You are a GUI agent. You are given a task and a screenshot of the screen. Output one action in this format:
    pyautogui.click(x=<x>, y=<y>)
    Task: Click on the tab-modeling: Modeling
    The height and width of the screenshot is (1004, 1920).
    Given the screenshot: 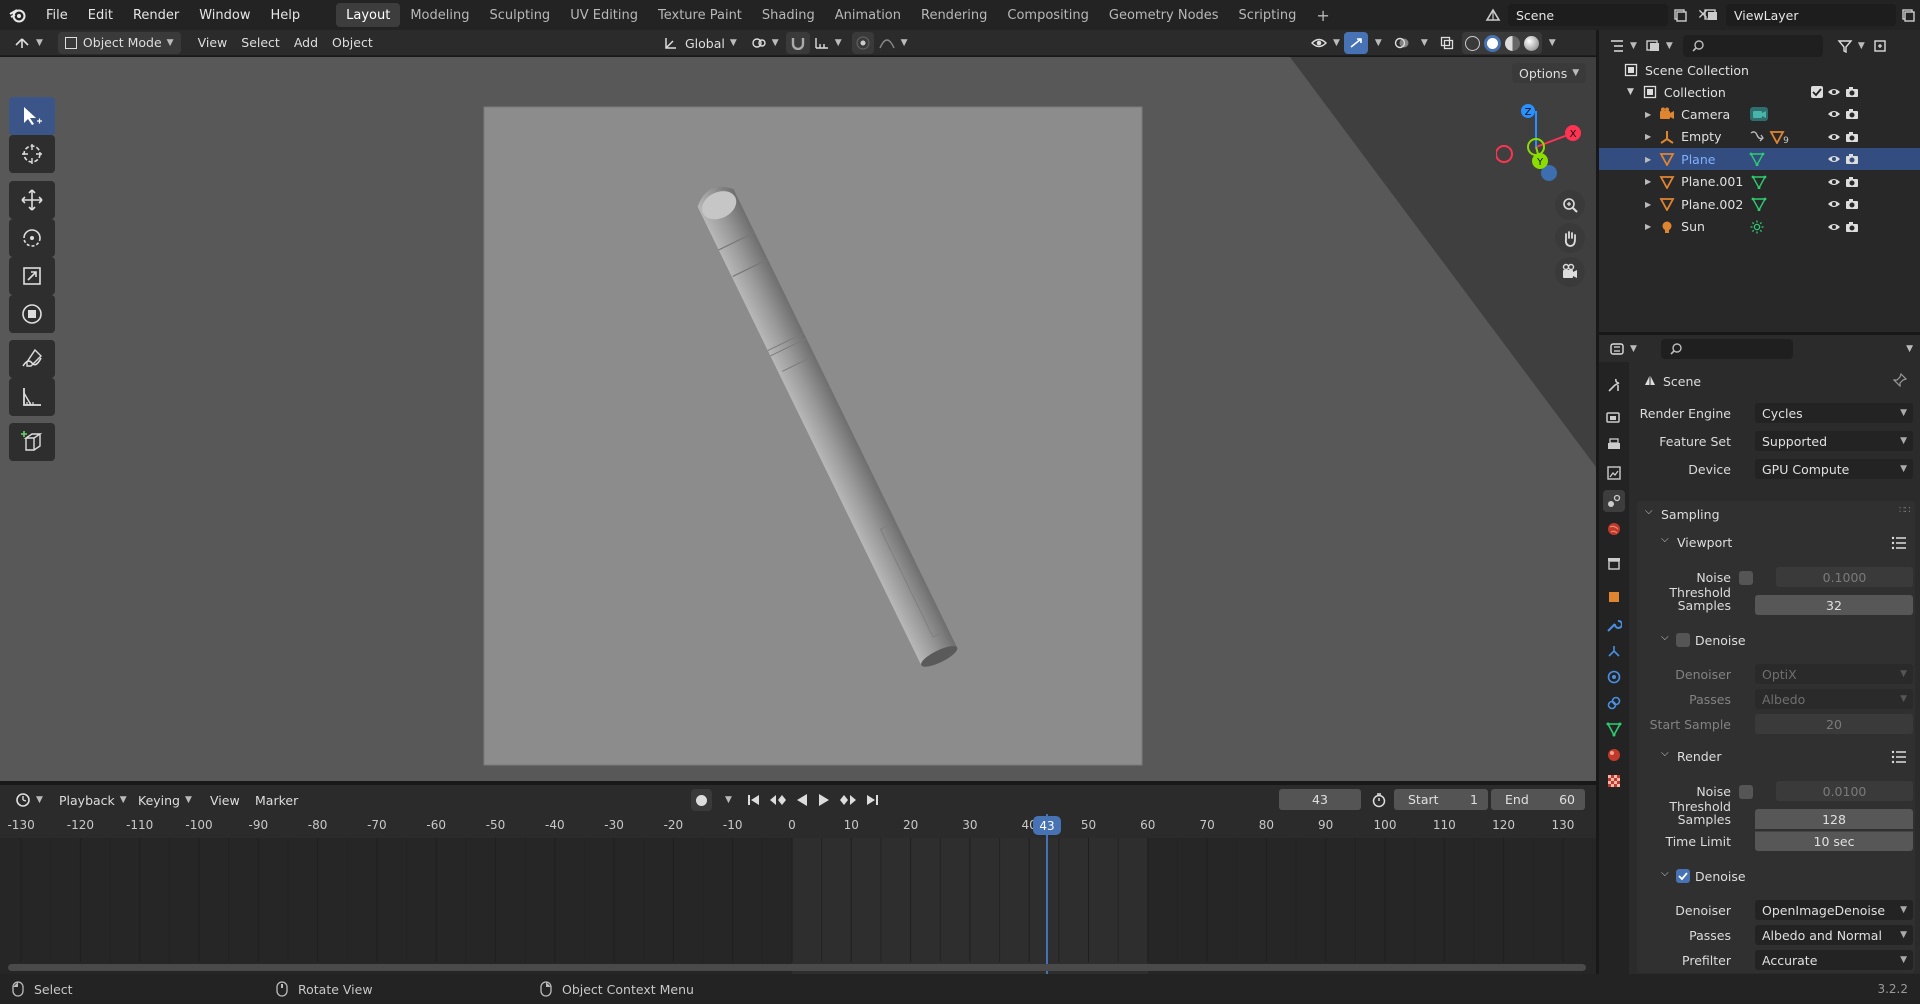 What is the action you would take?
    pyautogui.click(x=439, y=15)
    